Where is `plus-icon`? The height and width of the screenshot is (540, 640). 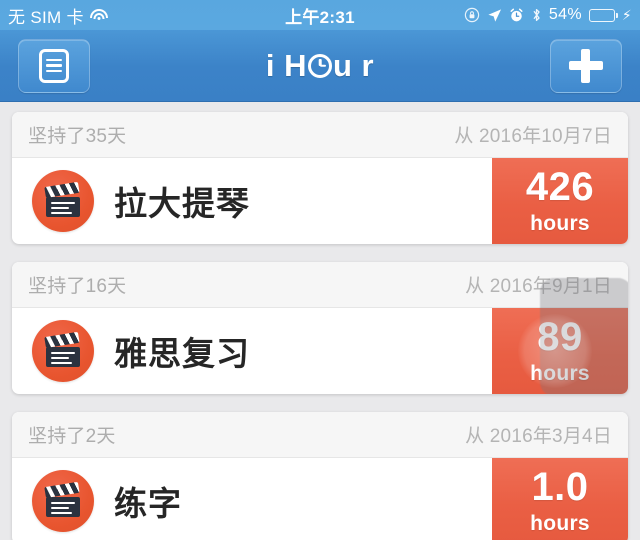
plus-icon is located at coordinates (586, 65).